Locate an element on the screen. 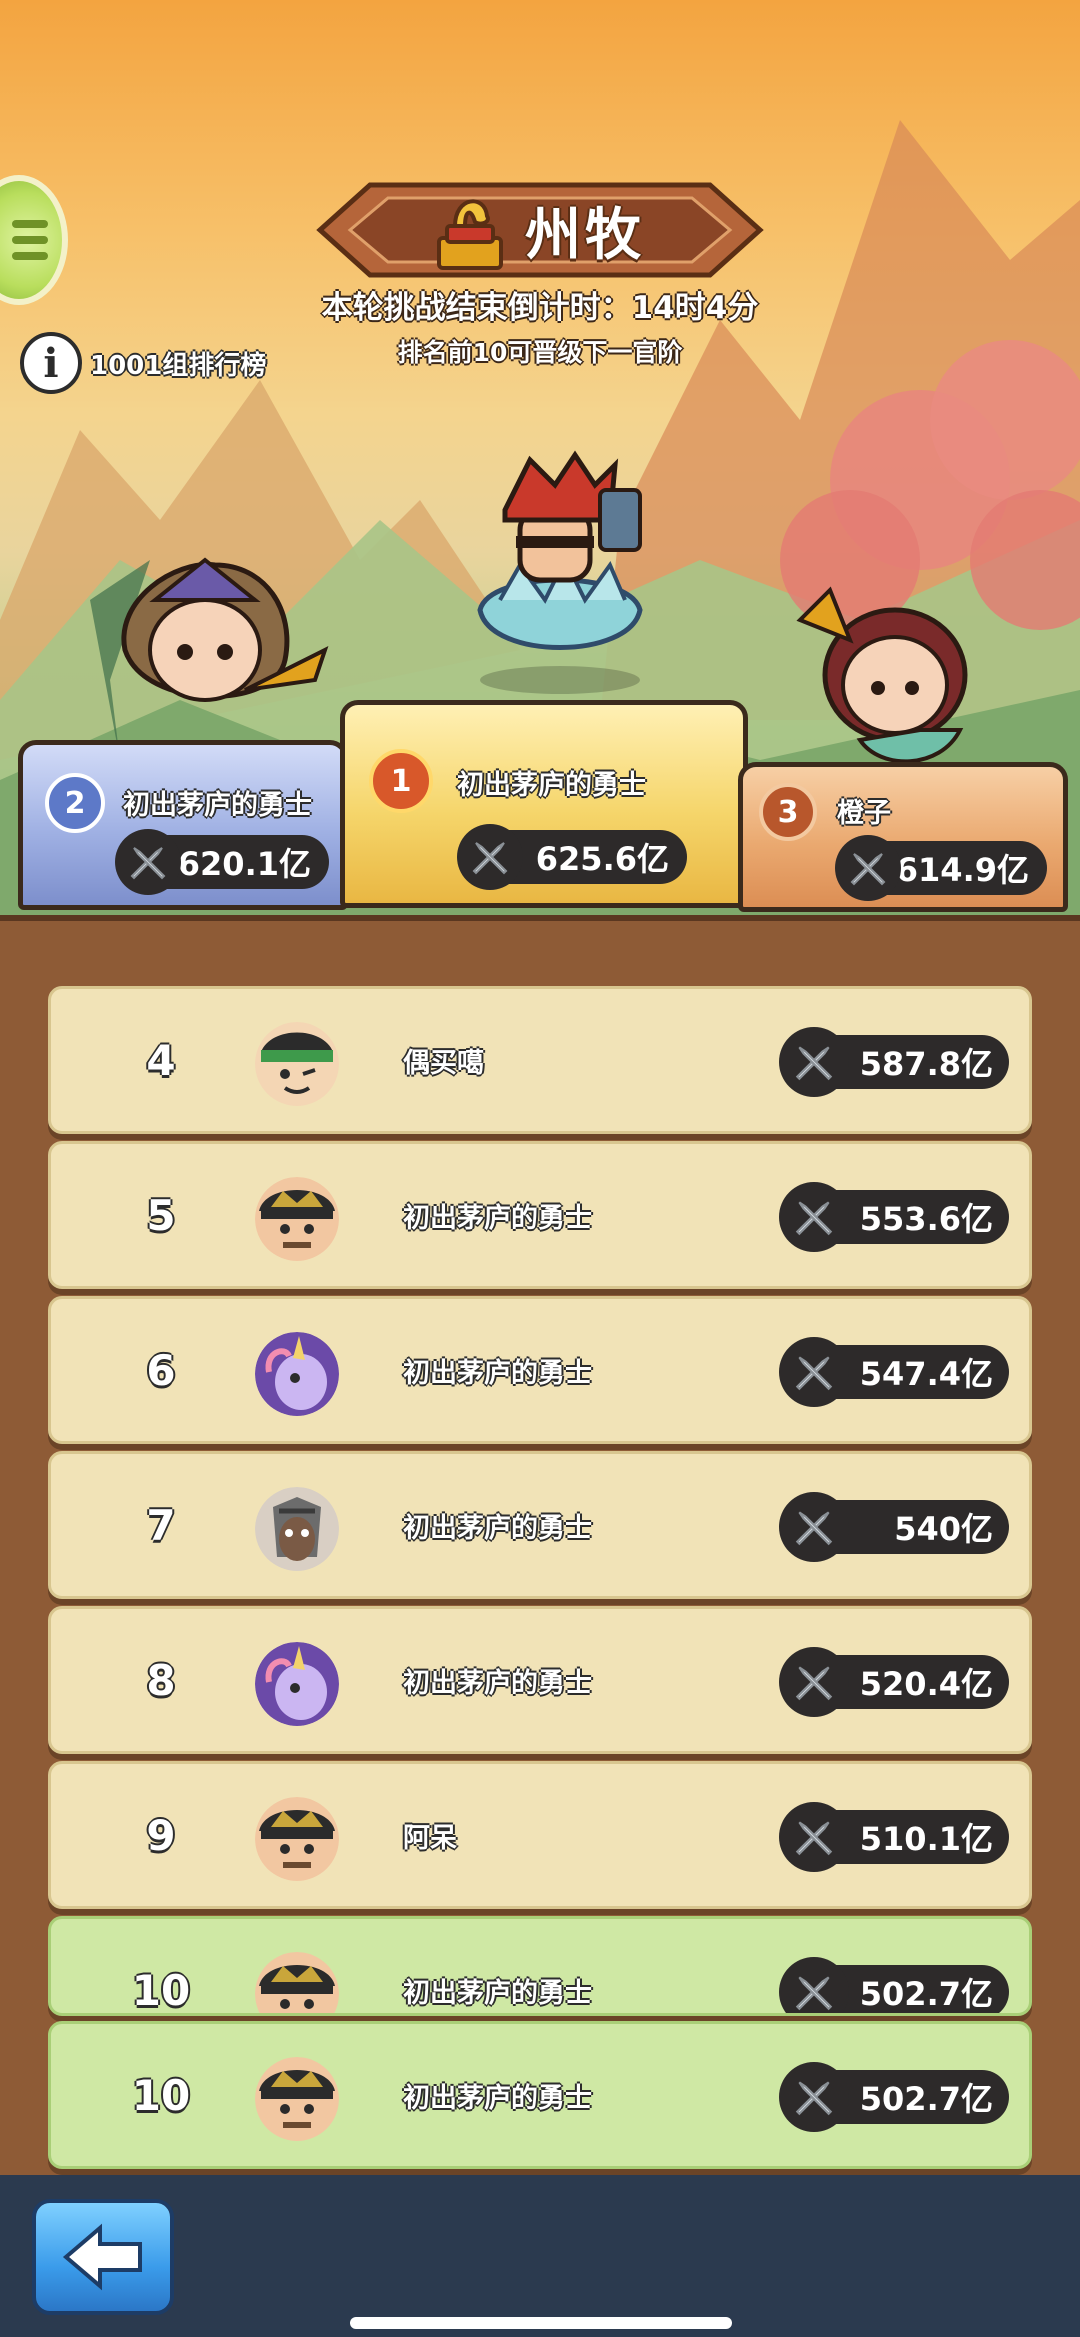 This screenshot has height=2337, width=1080. row-rank: 5 is located at coordinates (161, 1215).